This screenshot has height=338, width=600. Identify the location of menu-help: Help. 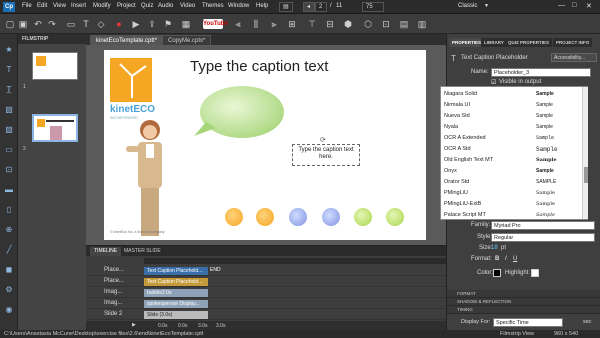
(262, 6).